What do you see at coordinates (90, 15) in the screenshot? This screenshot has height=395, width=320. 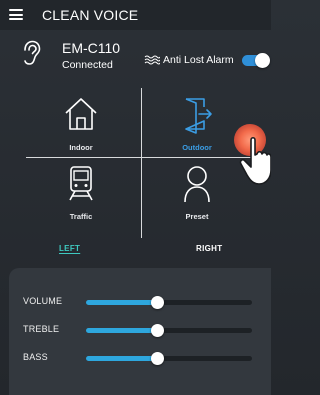 I see `app-title: CLEAN VOICE` at bounding box center [90, 15].